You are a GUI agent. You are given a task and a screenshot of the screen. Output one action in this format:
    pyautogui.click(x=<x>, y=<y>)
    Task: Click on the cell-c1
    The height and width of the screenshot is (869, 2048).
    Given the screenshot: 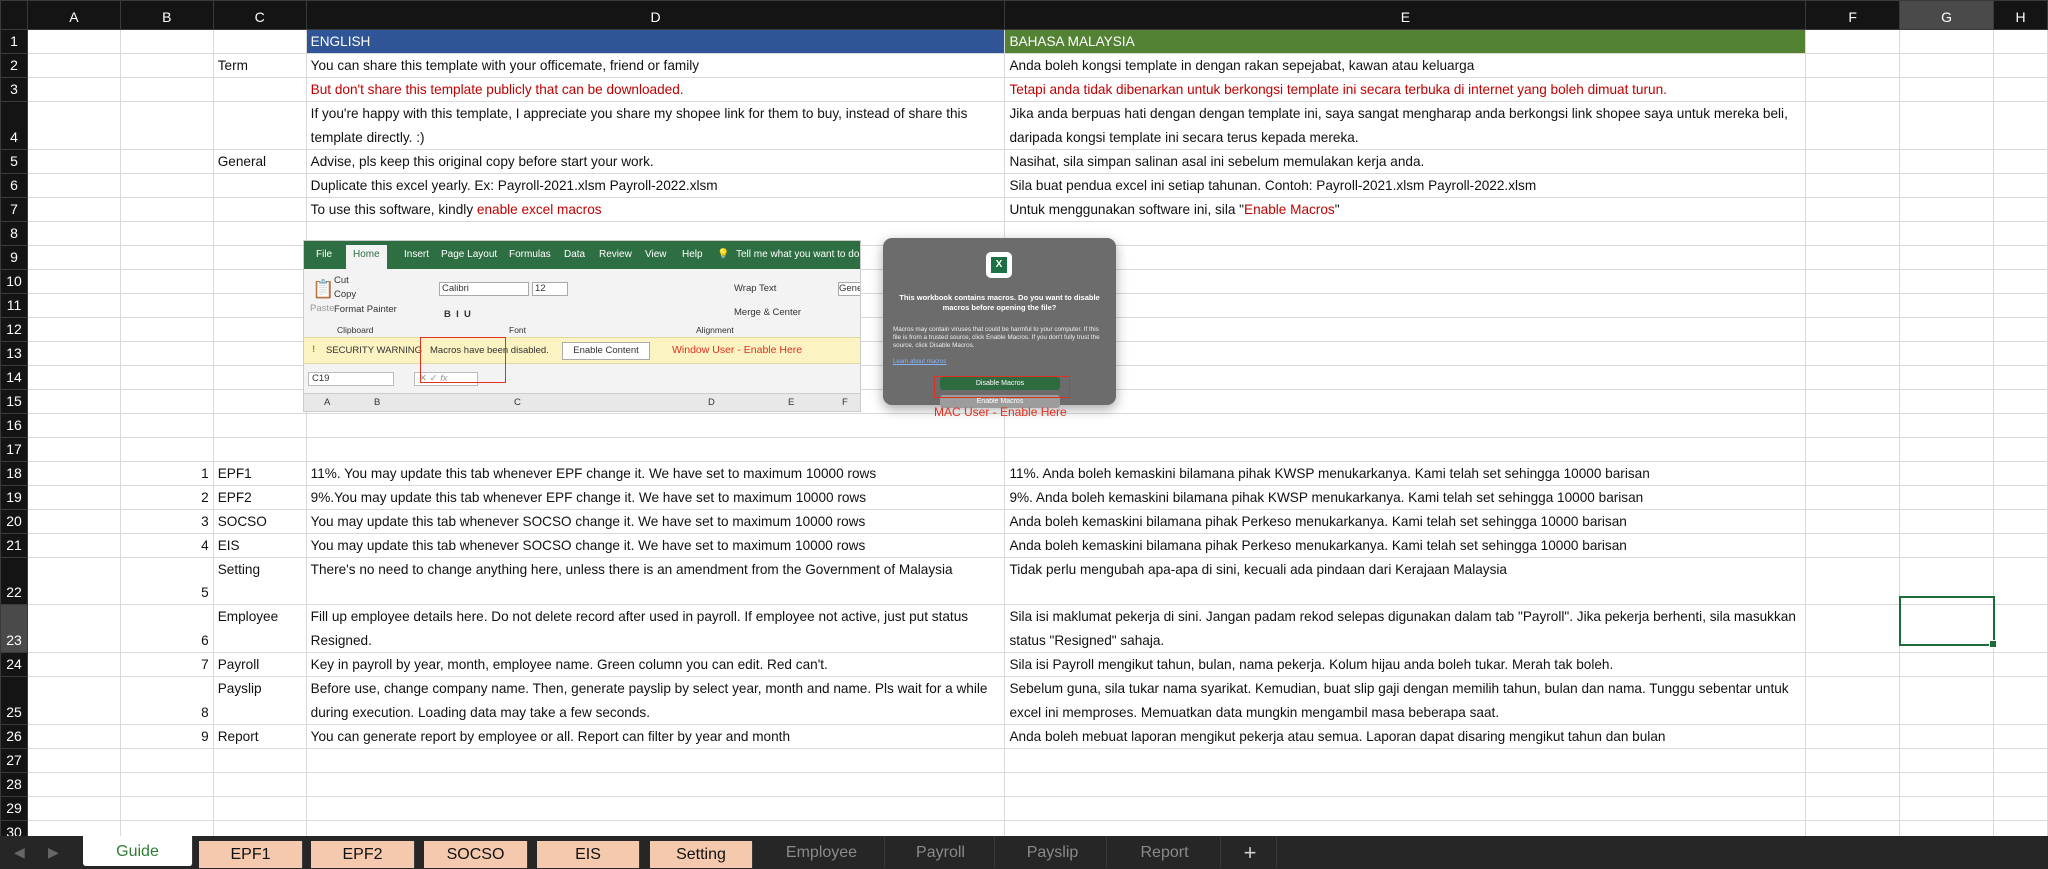 What is the action you would take?
    pyautogui.click(x=259, y=41)
    